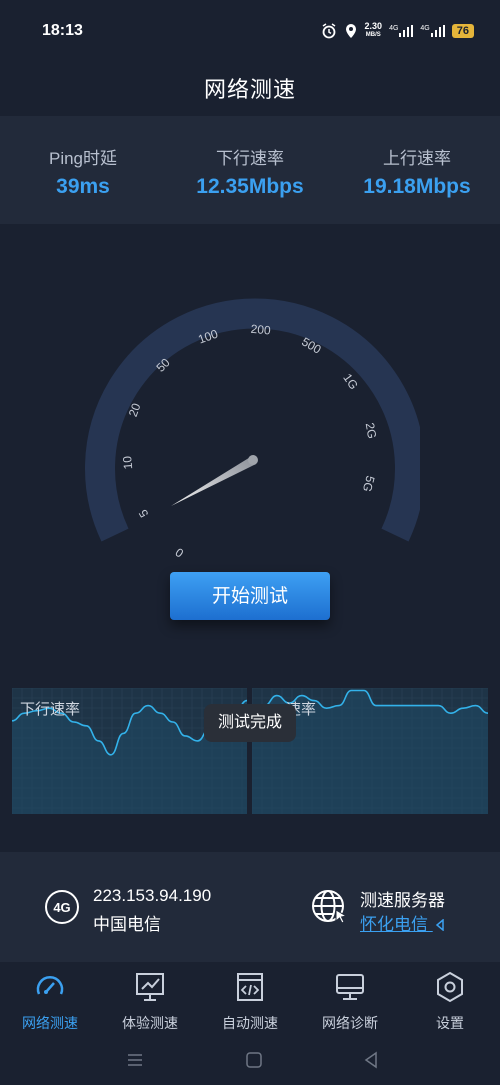  I want to click on isp-name: 中国电信, so click(127, 924).